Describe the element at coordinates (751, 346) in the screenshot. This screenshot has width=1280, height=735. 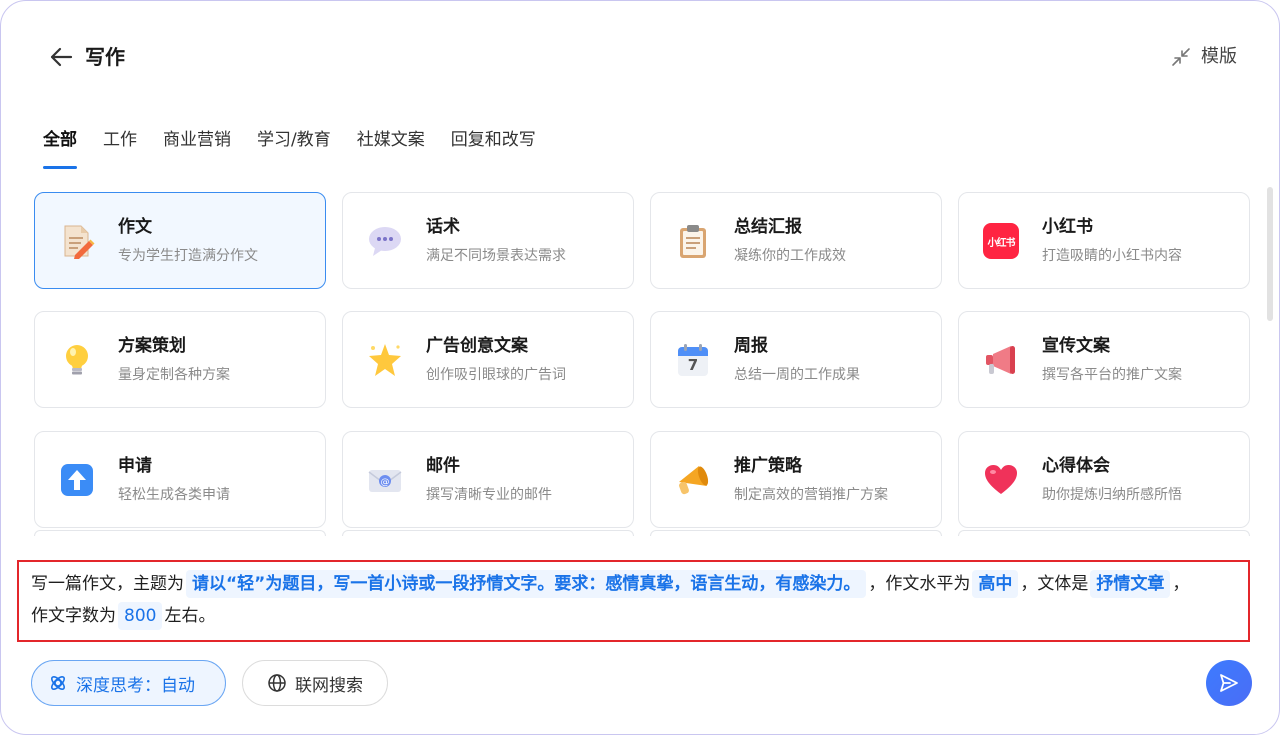
I see `card-title: 周报` at that location.